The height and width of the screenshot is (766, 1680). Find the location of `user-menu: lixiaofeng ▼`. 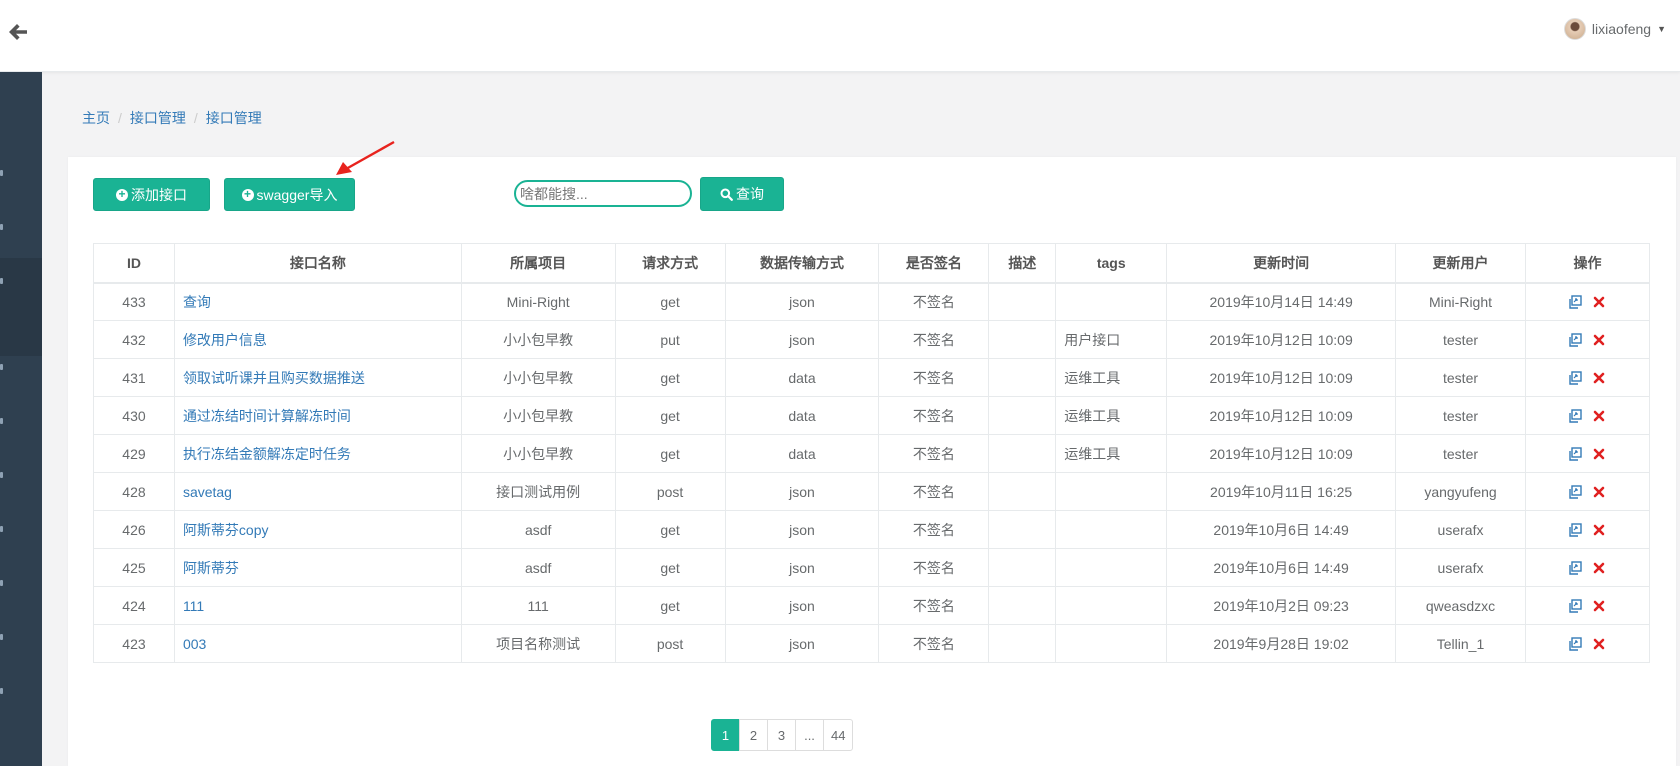

user-menu: lixiaofeng ▼ is located at coordinates (1614, 29).